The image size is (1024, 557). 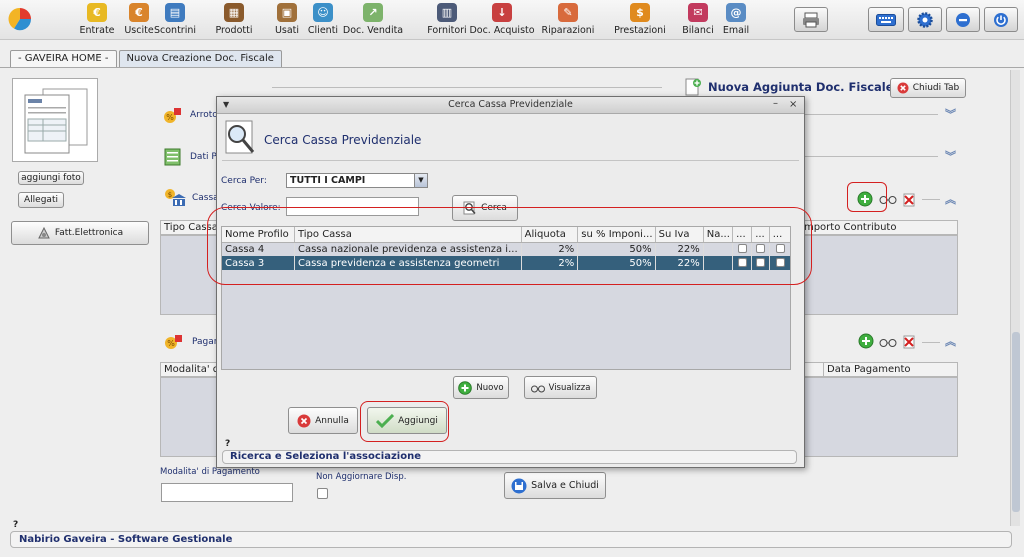 I want to click on results-column-header: Tipo Cassa, so click(x=408, y=235).